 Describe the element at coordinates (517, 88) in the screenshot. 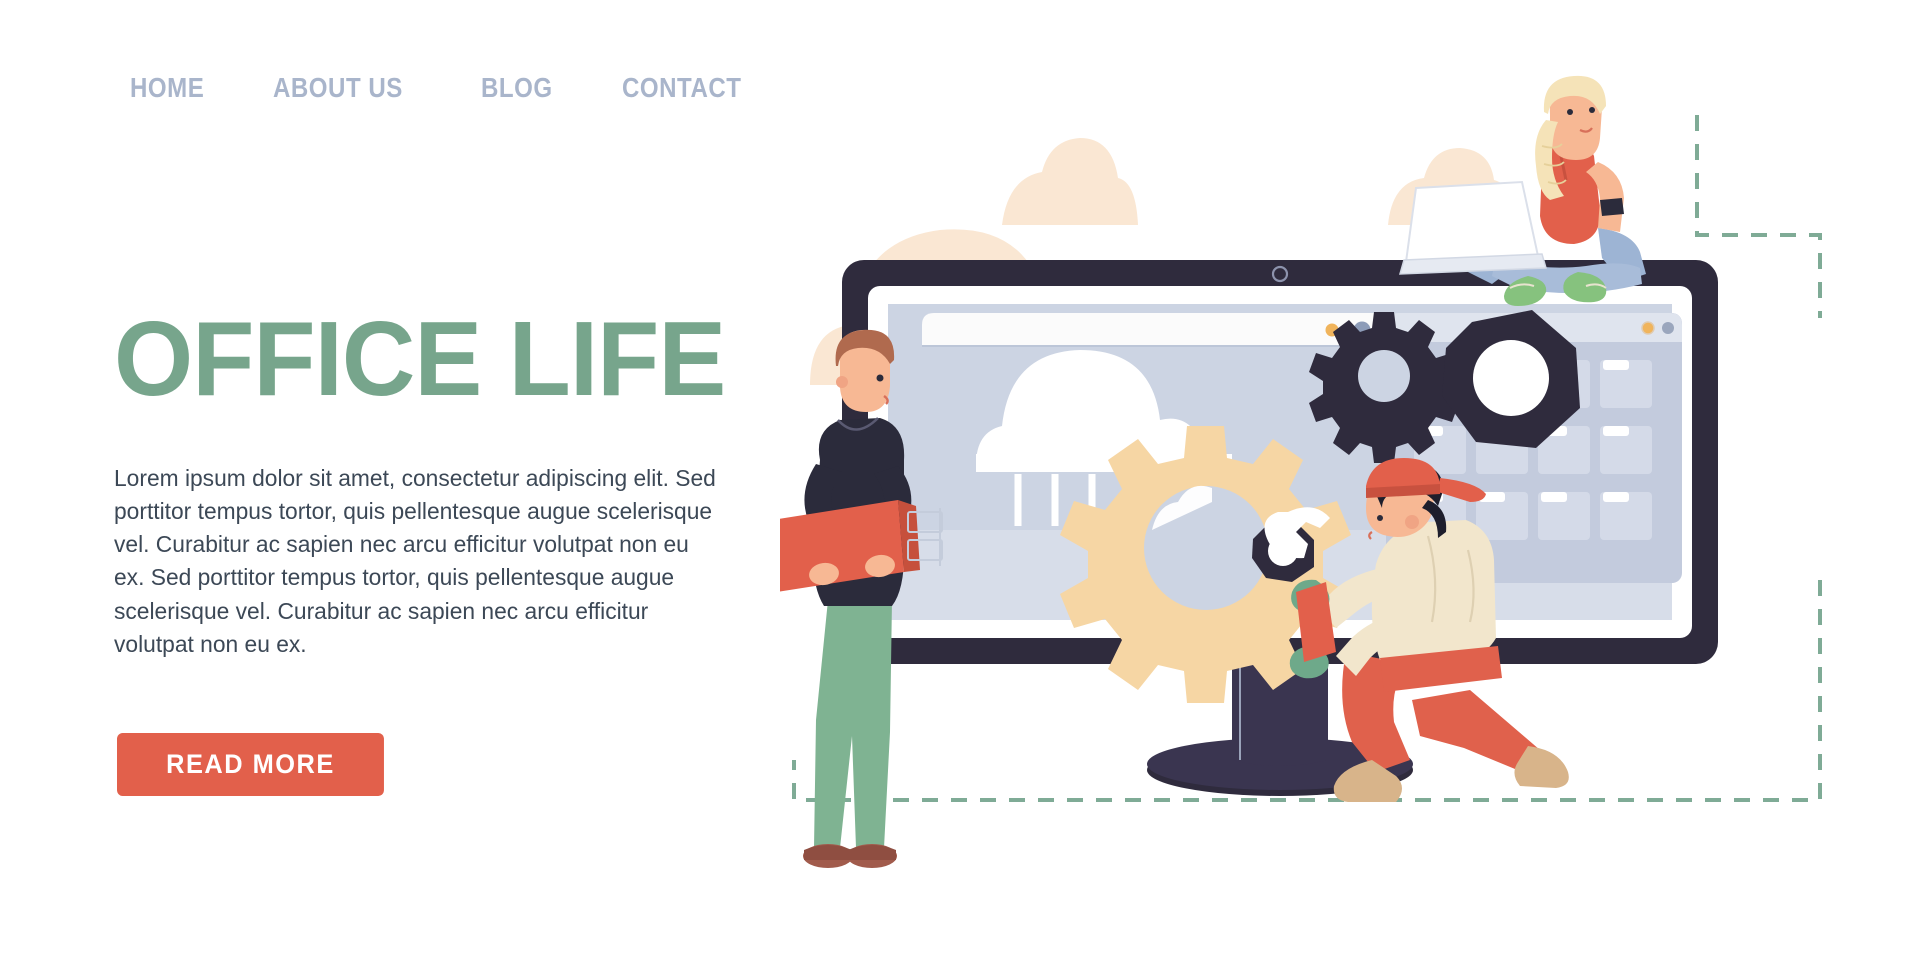

I see `nav-item-blog: BLOG` at that location.